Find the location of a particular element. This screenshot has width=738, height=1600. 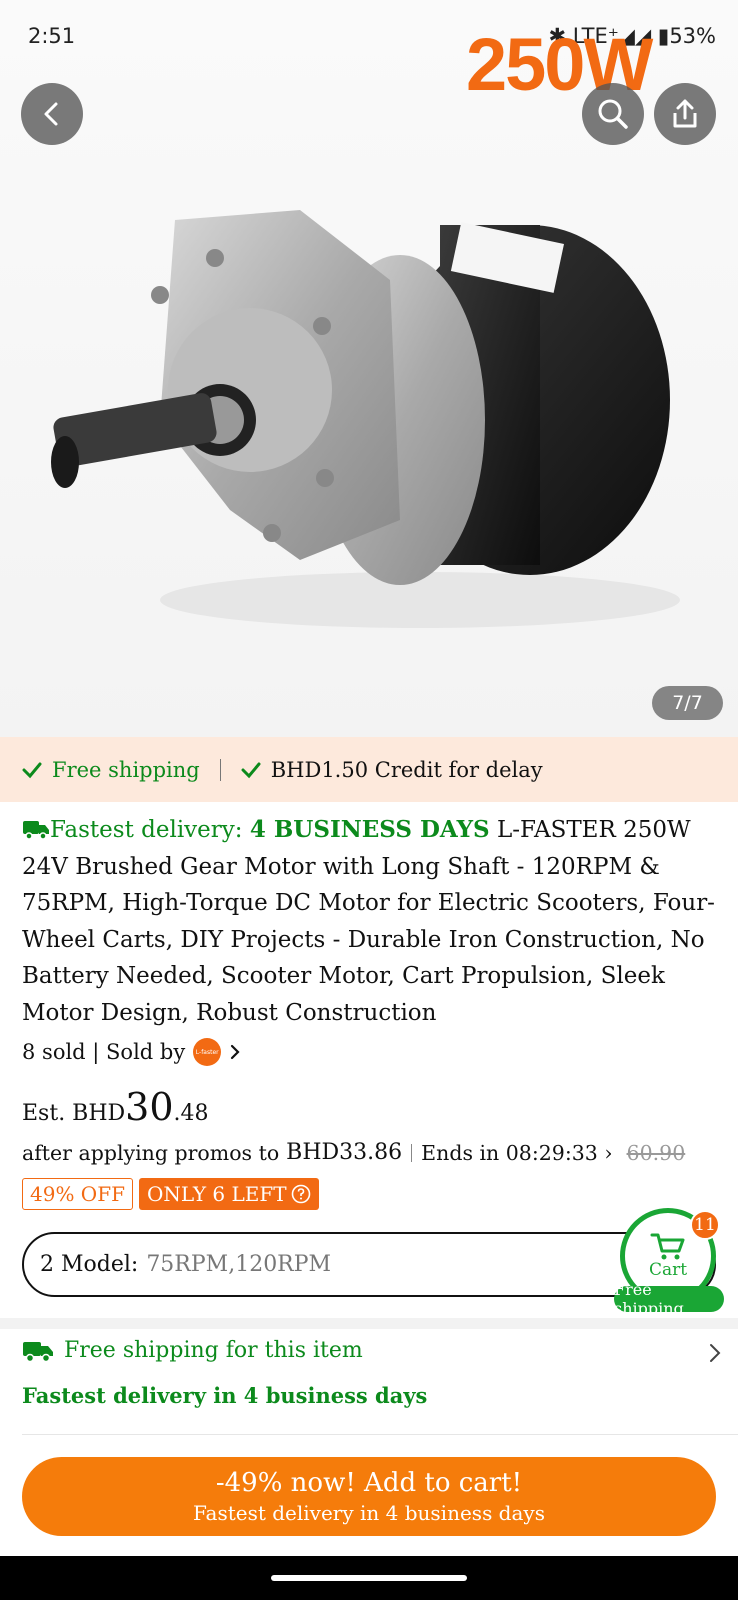

fastest-delivery-days: 4 BUSINESS DAYS is located at coordinates (369, 829).